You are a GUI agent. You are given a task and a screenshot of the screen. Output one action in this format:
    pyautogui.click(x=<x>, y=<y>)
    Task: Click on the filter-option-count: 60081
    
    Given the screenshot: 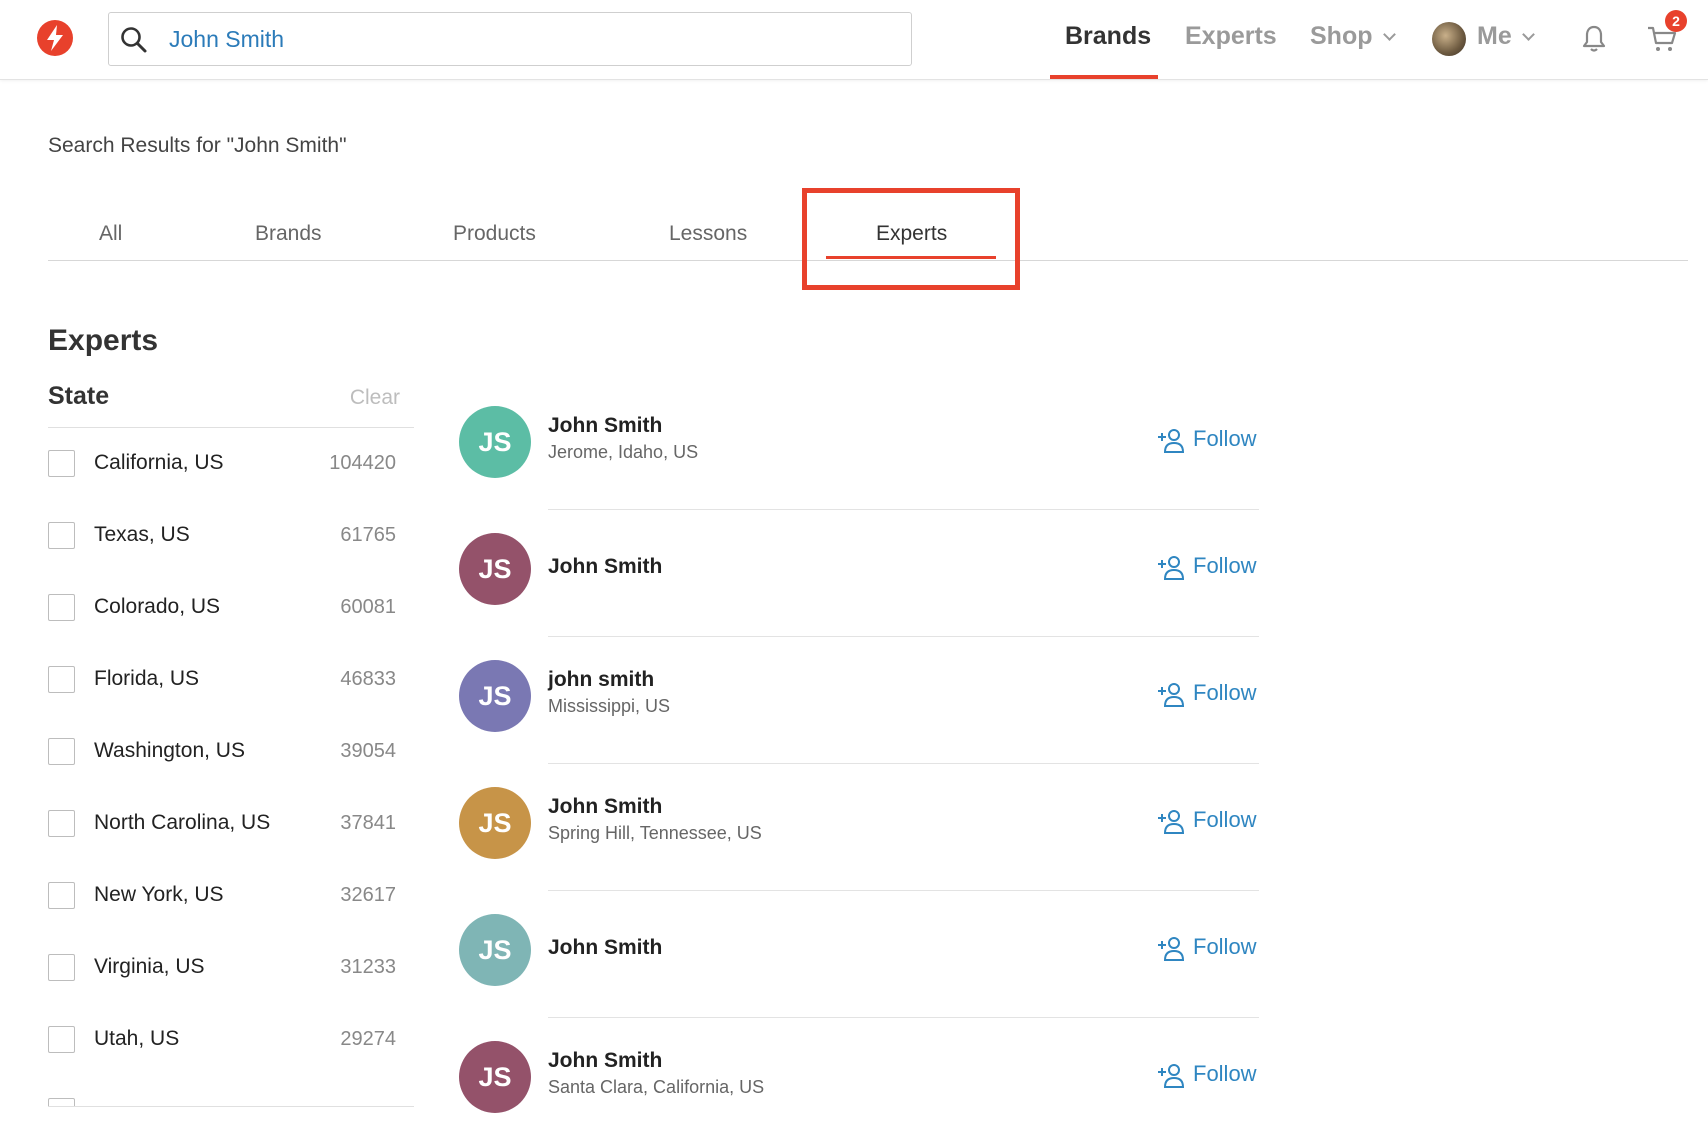 What is the action you would take?
    pyautogui.click(x=368, y=607)
    